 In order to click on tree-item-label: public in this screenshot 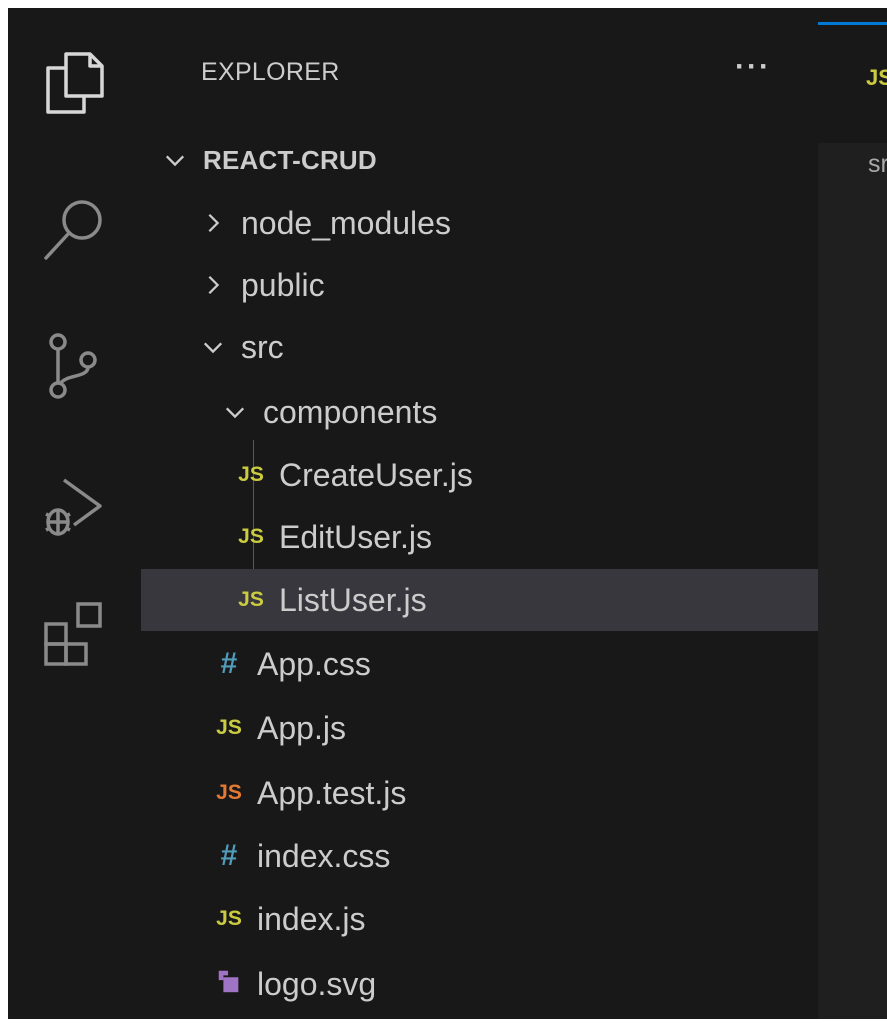, I will do `click(283, 284)`.